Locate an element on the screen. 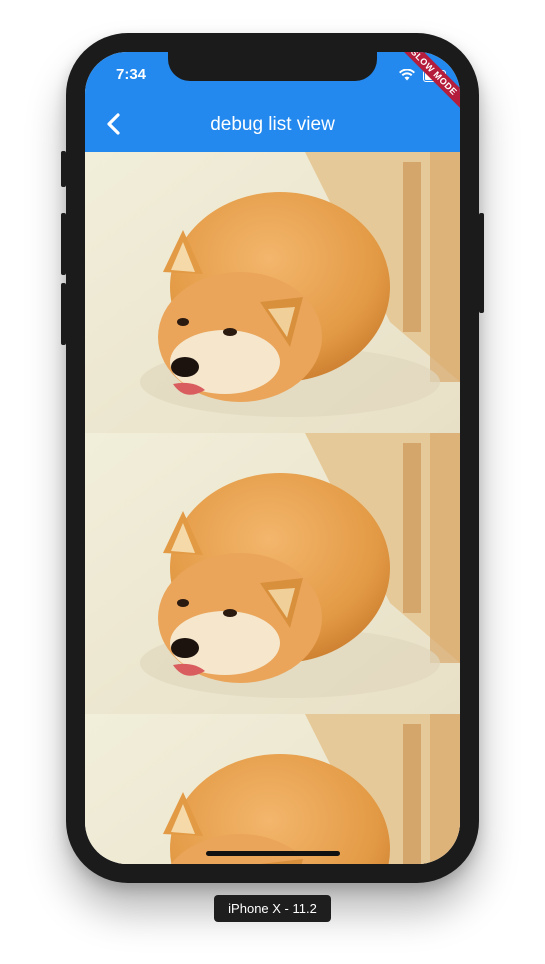 The width and height of the screenshot is (545, 964). power-button is located at coordinates (481, 263).